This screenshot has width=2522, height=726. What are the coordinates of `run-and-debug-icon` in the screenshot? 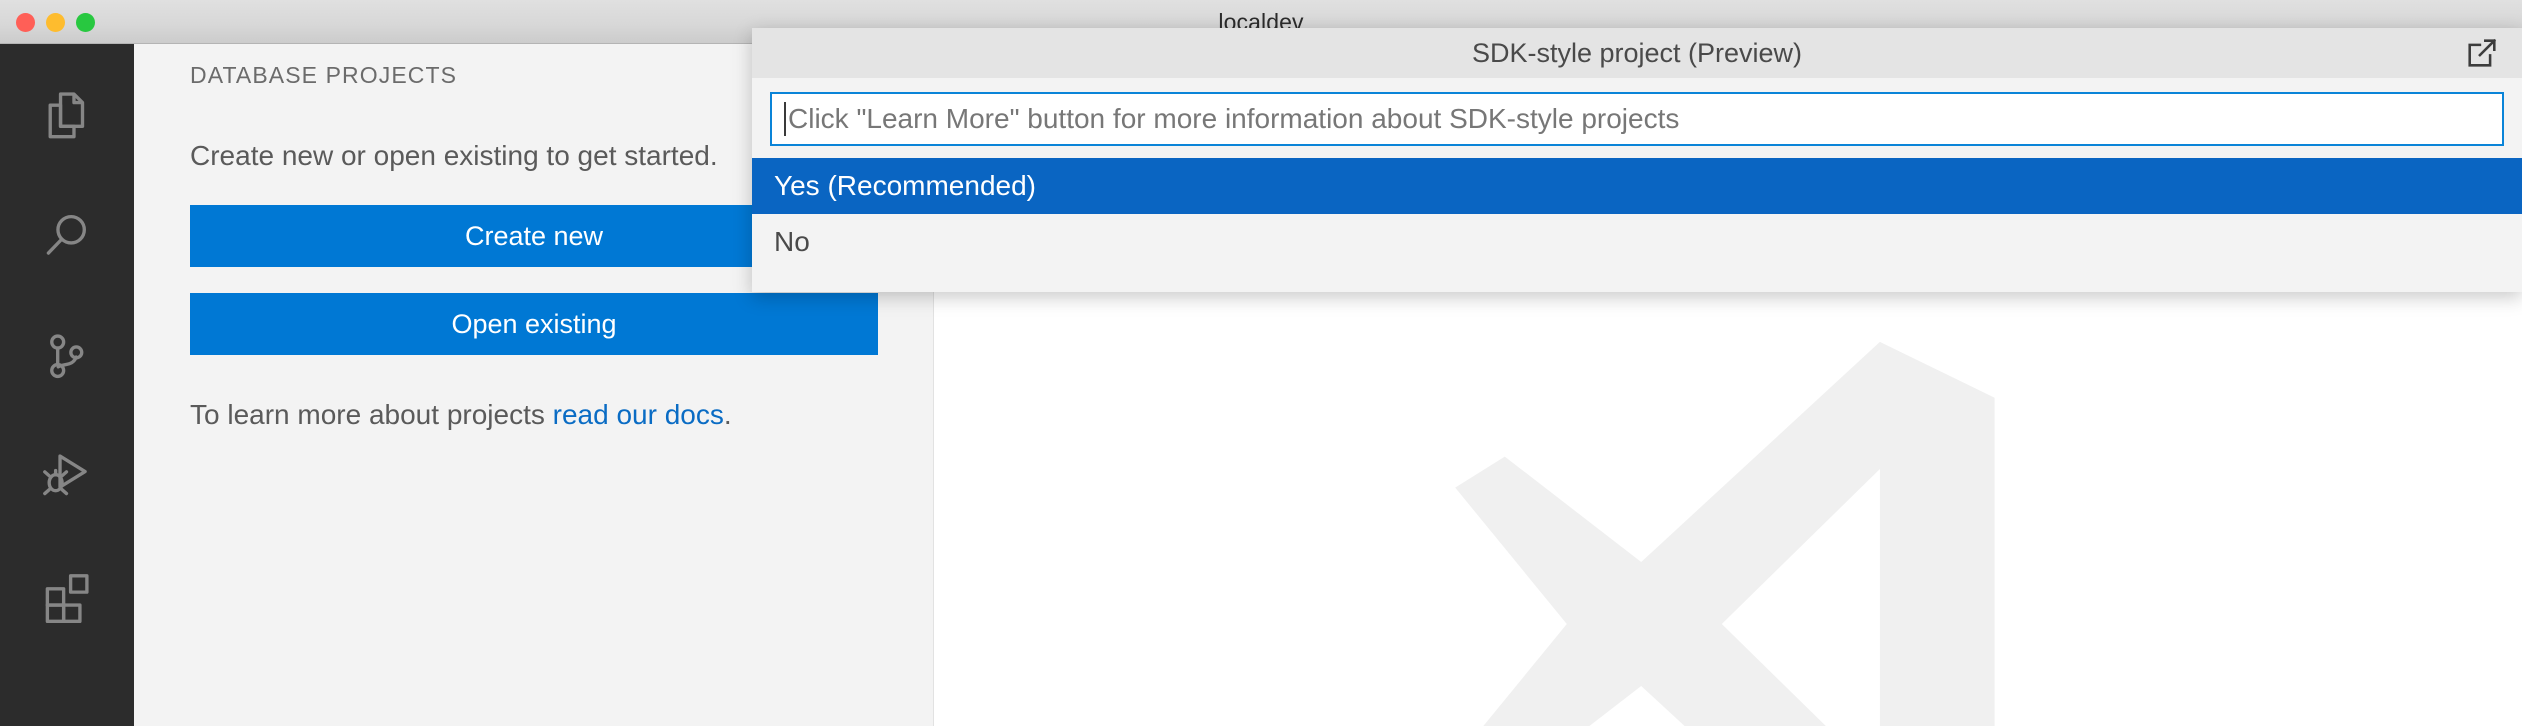 It's located at (67, 476).